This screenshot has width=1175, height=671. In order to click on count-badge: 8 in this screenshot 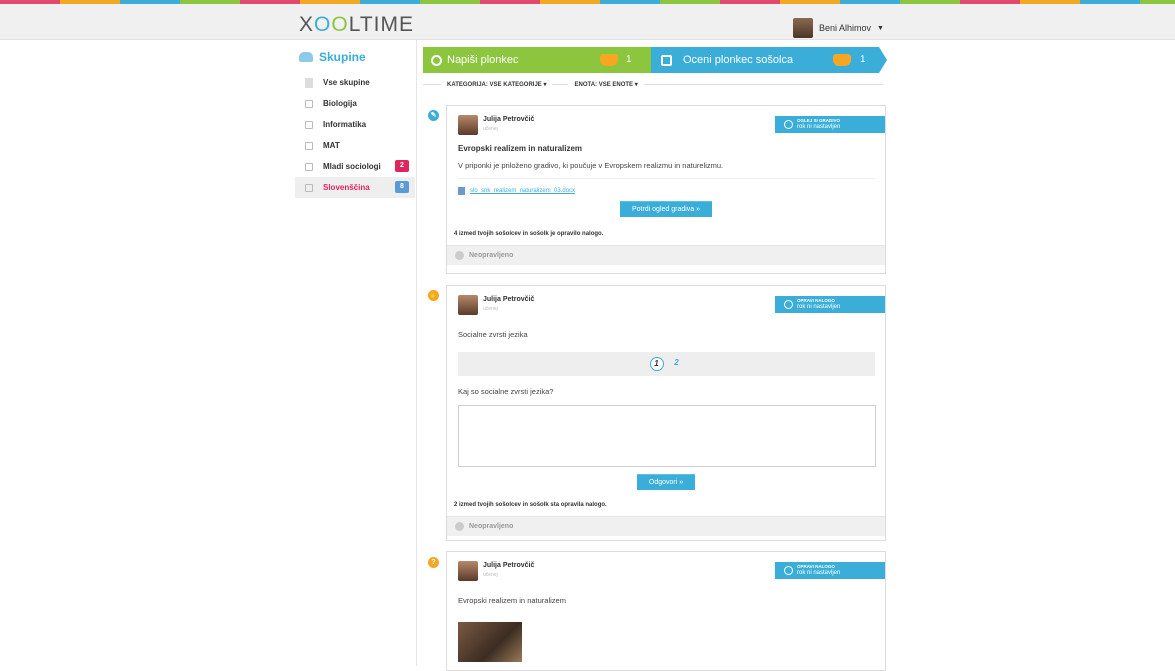, I will do `click(402, 187)`.